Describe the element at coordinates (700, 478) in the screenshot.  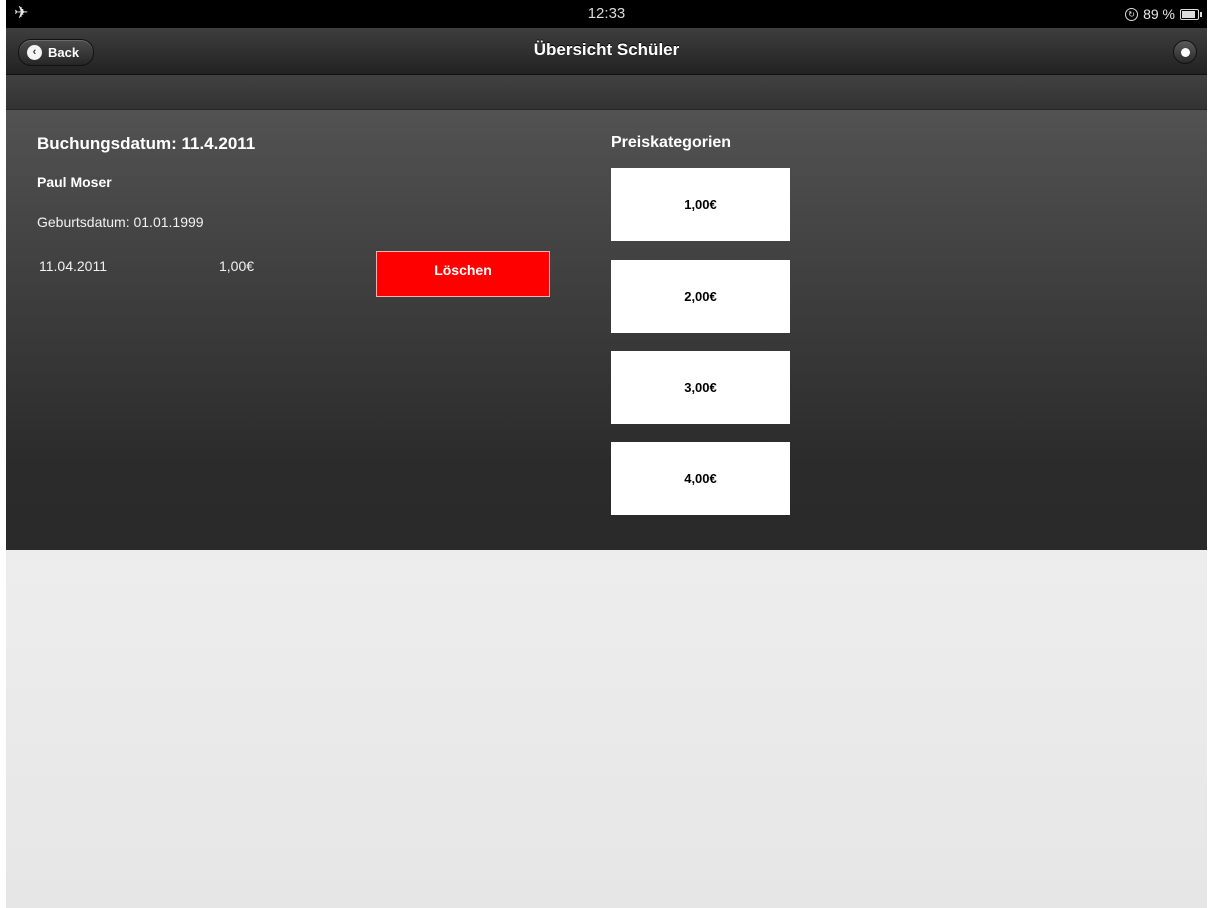
I see `price-option-4: 4,00€` at that location.